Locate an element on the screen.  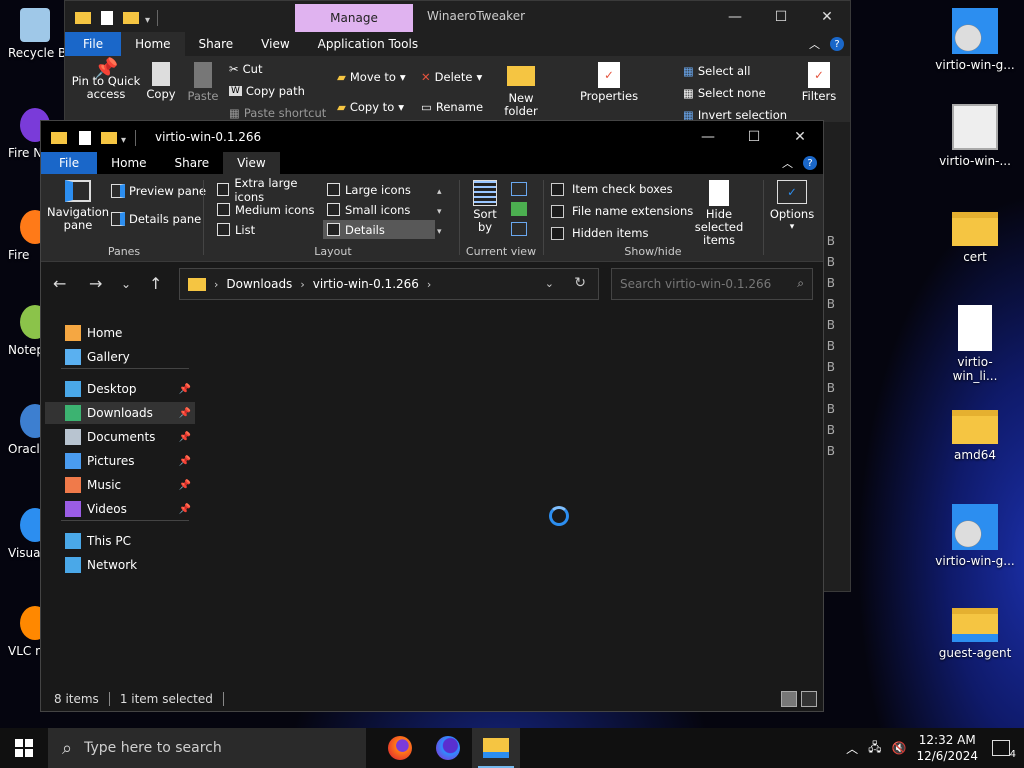
address-dropdown-icon: ⌄ is located at coordinates (549, 283).